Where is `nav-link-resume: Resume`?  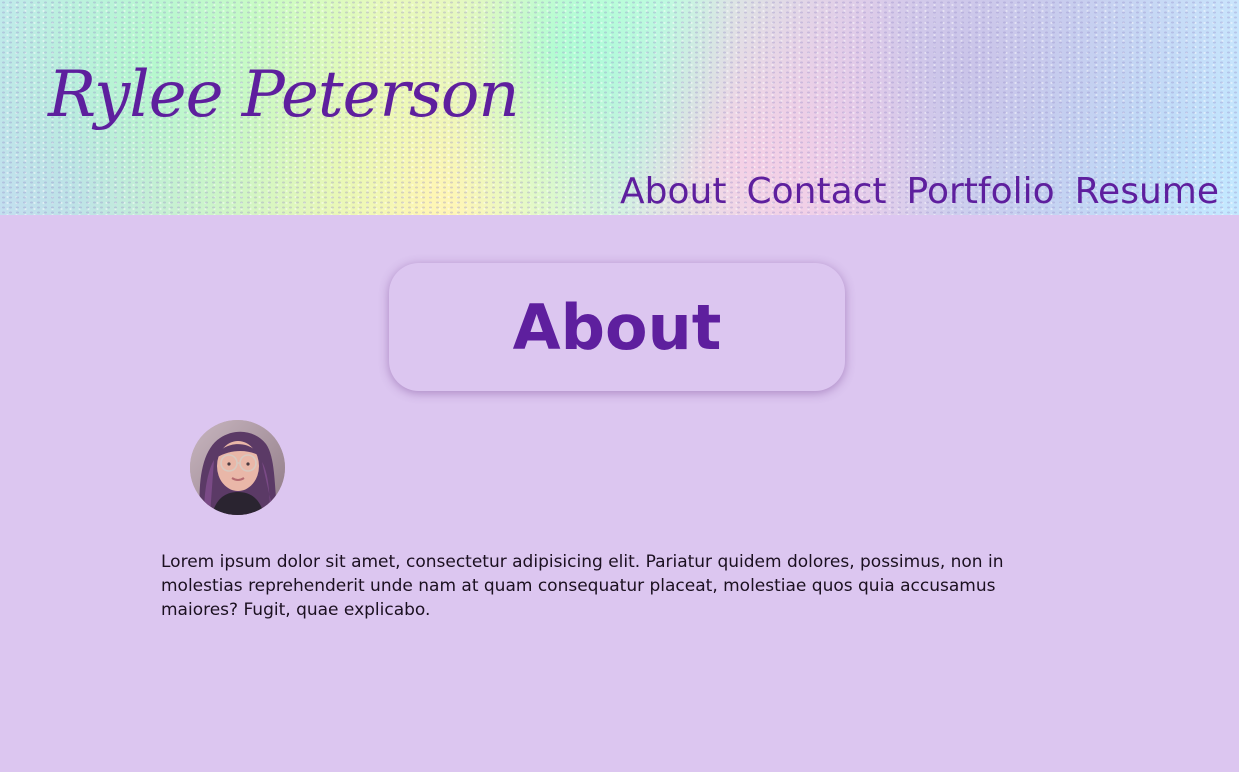 nav-link-resume: Resume is located at coordinates (1147, 191).